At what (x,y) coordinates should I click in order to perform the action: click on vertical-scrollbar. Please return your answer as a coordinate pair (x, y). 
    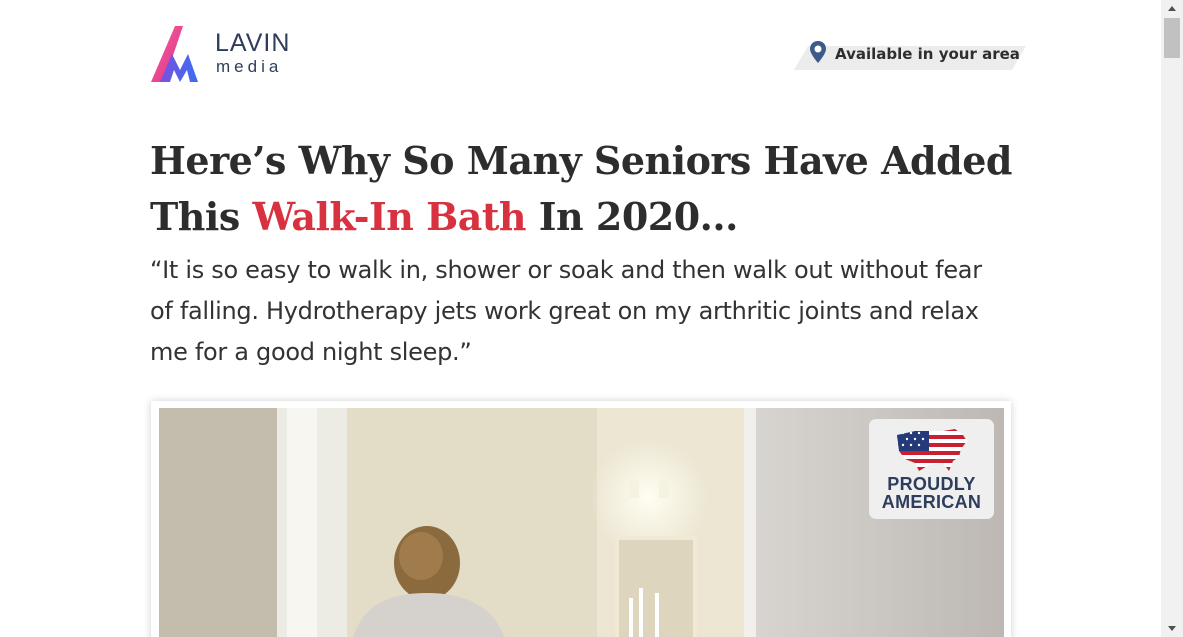
    Looking at the image, I should click on (1172, 318).